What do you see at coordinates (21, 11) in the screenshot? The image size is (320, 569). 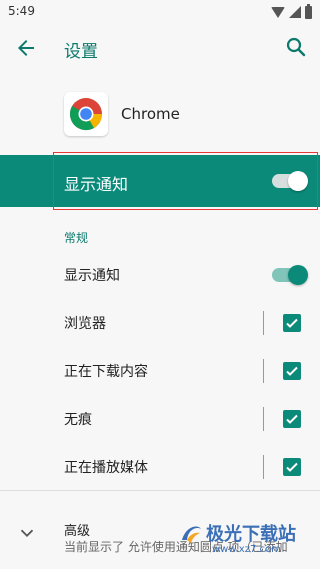 I see `status-time: 5:49` at bounding box center [21, 11].